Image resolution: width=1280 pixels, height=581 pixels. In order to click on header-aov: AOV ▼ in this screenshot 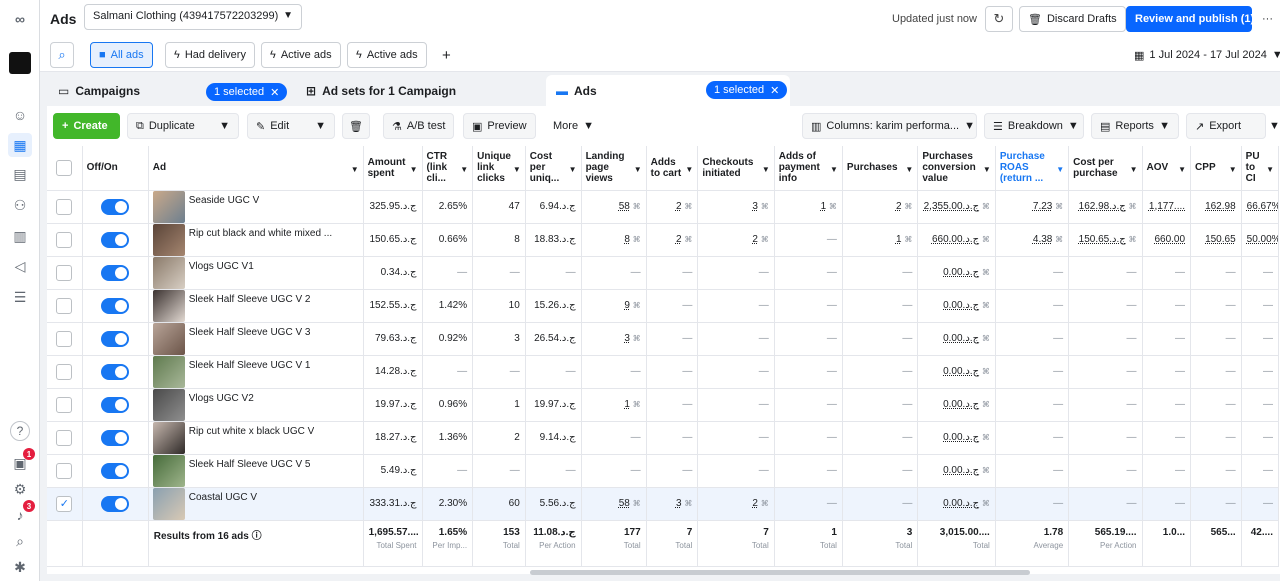, I will do `click(1167, 168)`.